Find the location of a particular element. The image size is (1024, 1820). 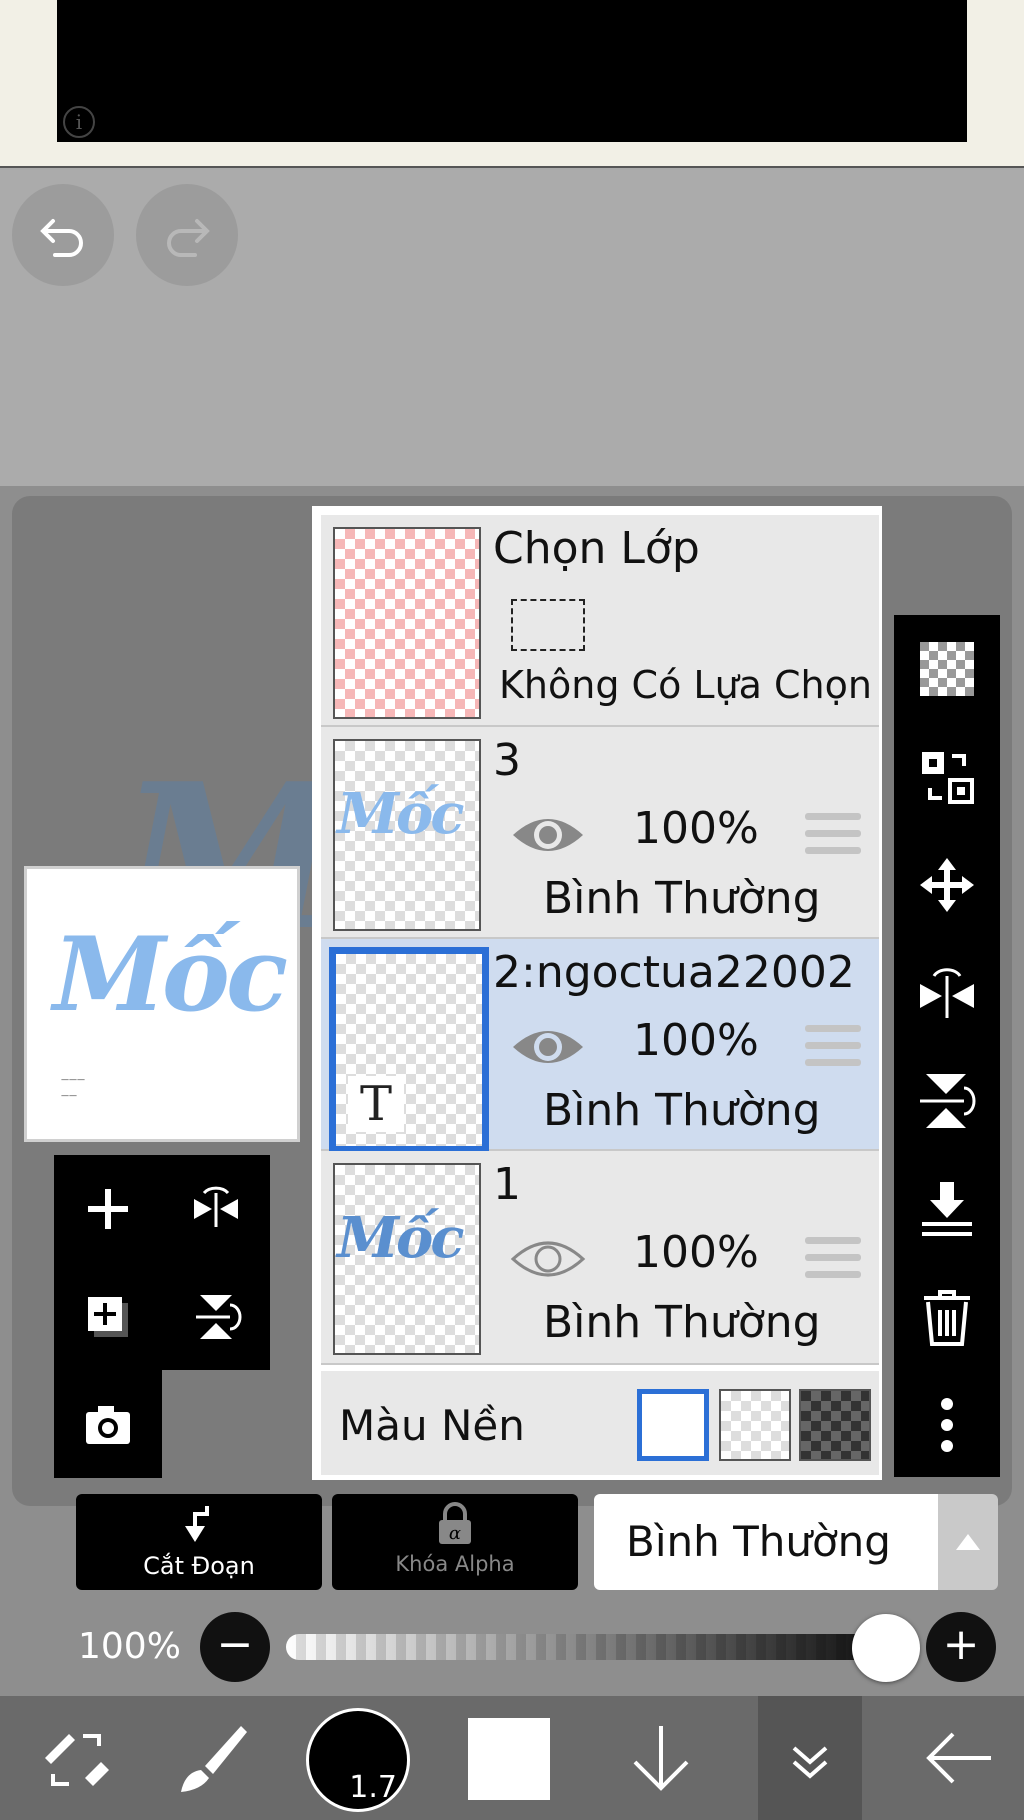

preview-small-line-1: ——— is located at coordinates (73, 1079).